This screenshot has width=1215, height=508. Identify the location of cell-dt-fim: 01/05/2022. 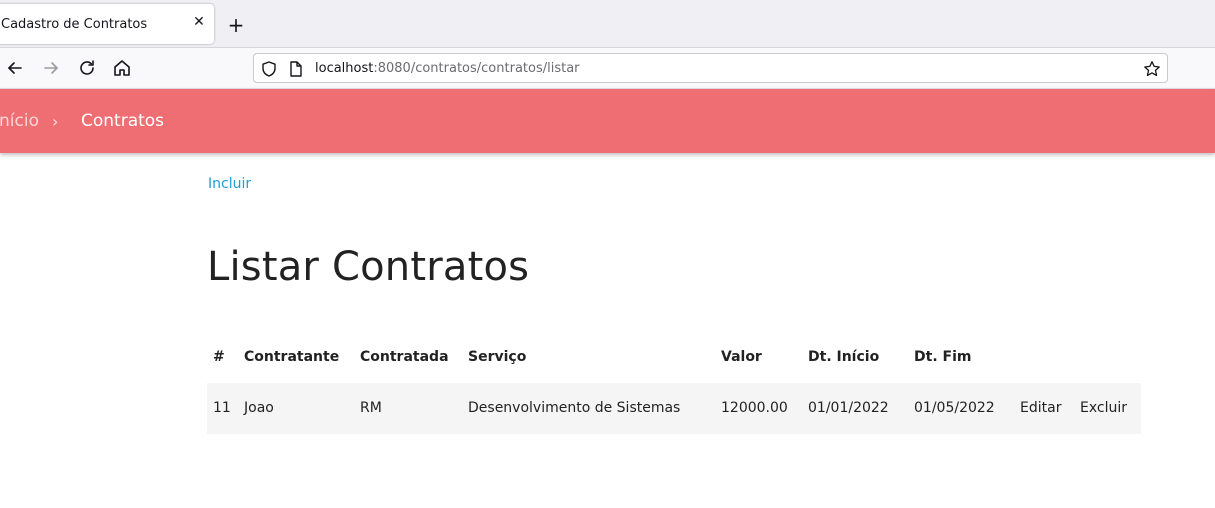
(954, 408).